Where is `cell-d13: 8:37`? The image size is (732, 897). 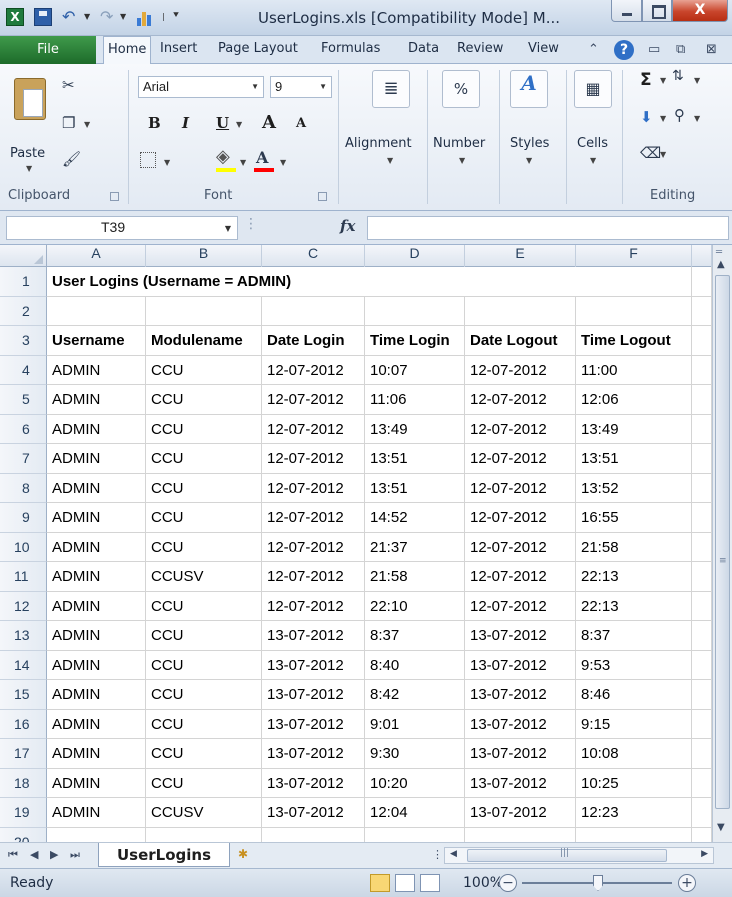
cell-d13: 8:37 is located at coordinates (415, 636).